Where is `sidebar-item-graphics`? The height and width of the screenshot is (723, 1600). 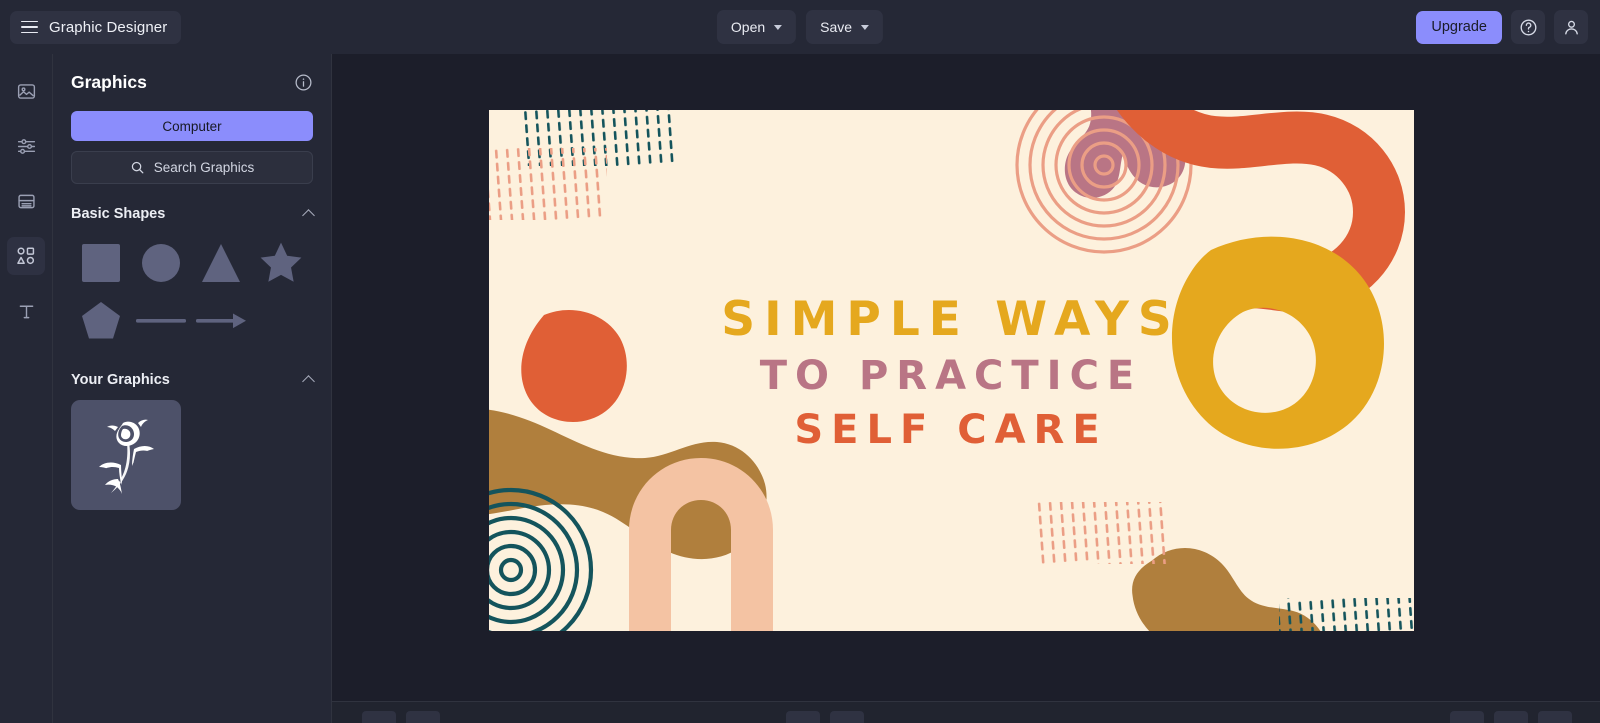
sidebar-item-graphics is located at coordinates (26, 256).